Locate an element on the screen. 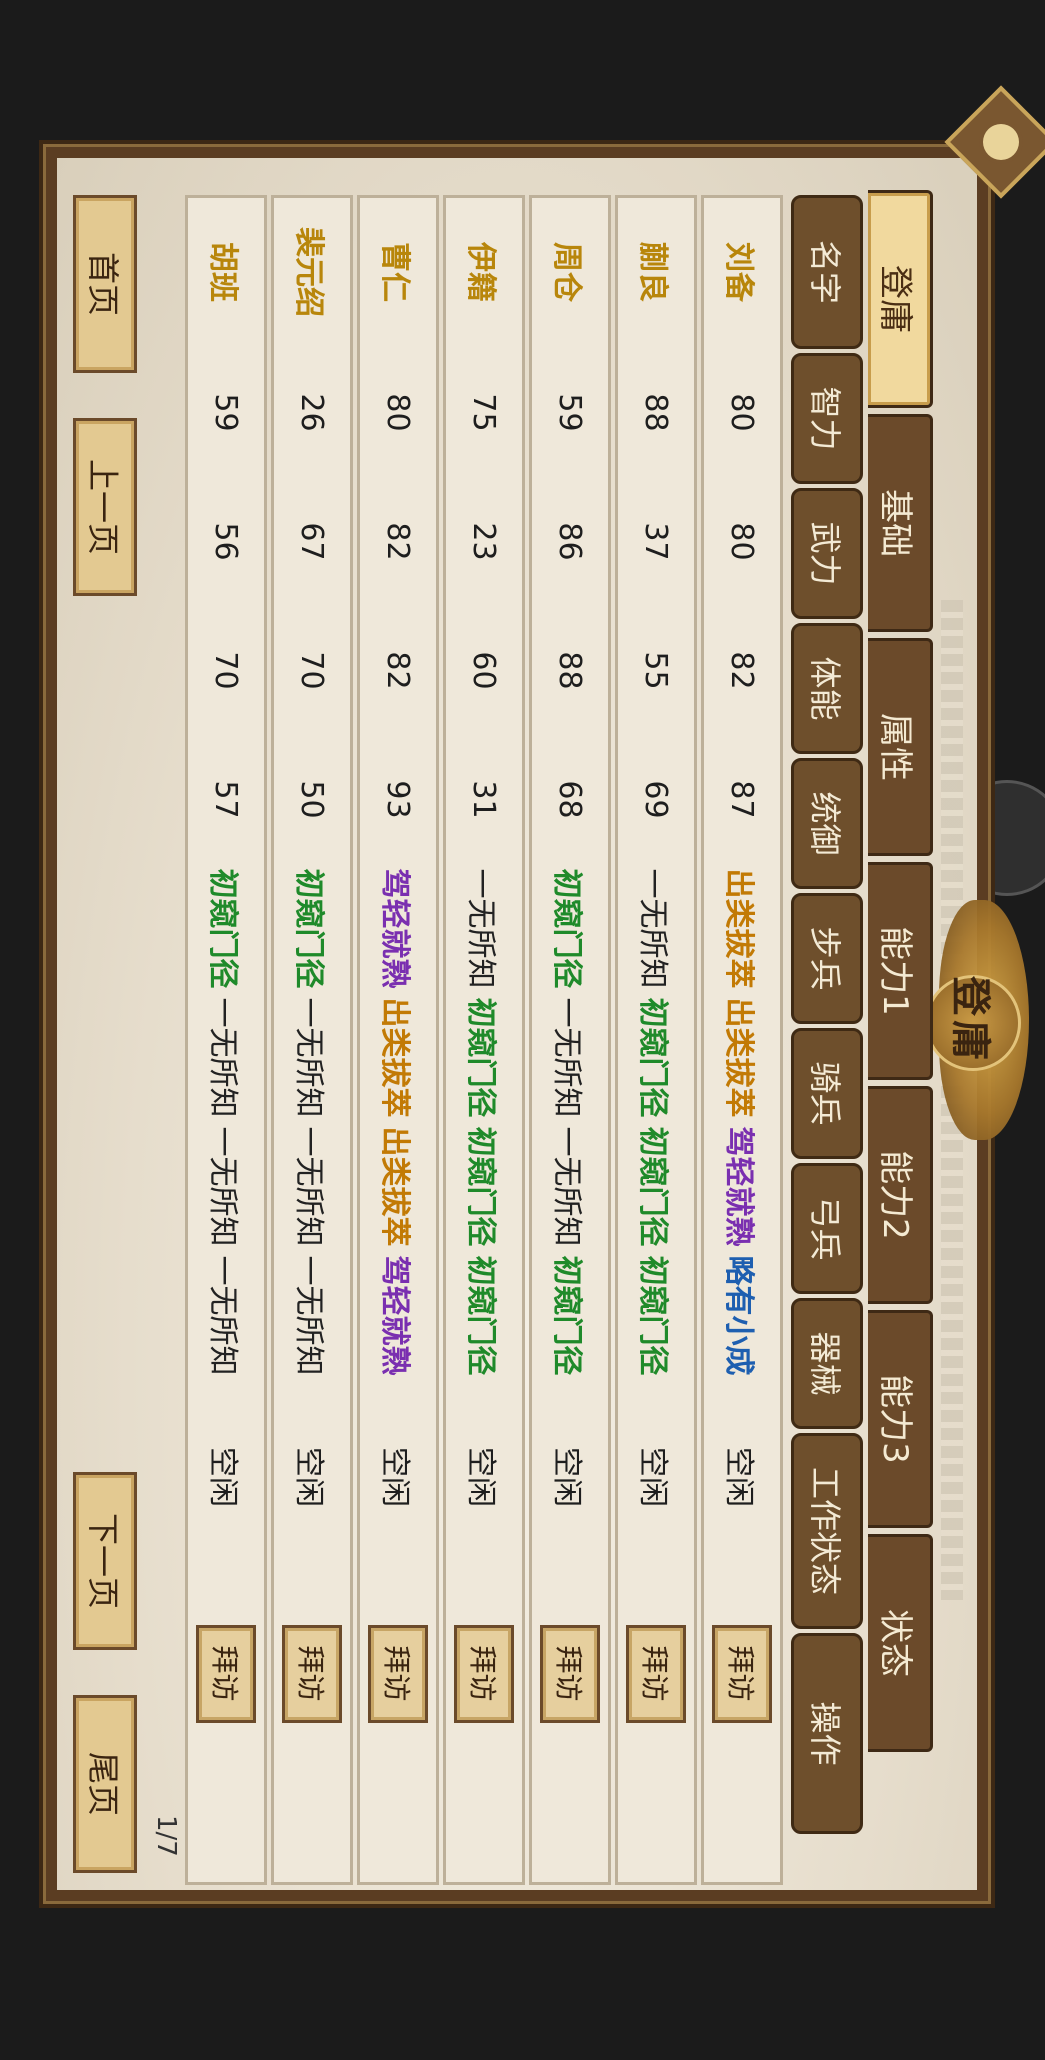  col-name-cell: 伊籍 is located at coordinates (480, 272).